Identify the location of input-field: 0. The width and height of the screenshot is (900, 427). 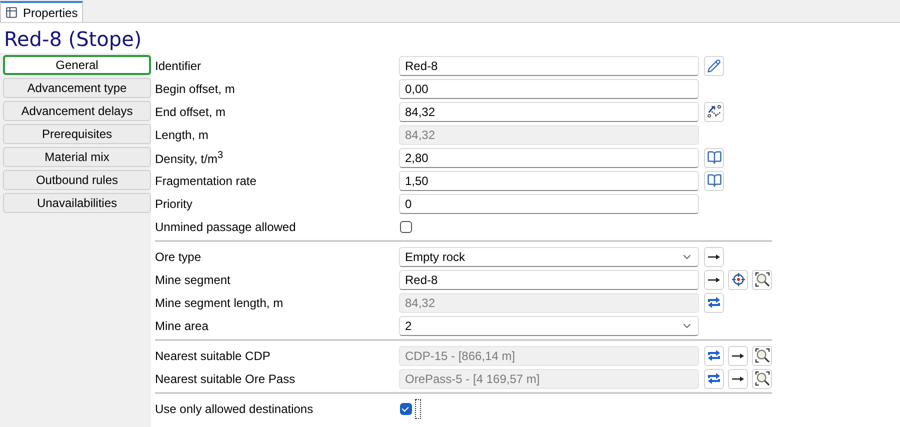
(549, 204).